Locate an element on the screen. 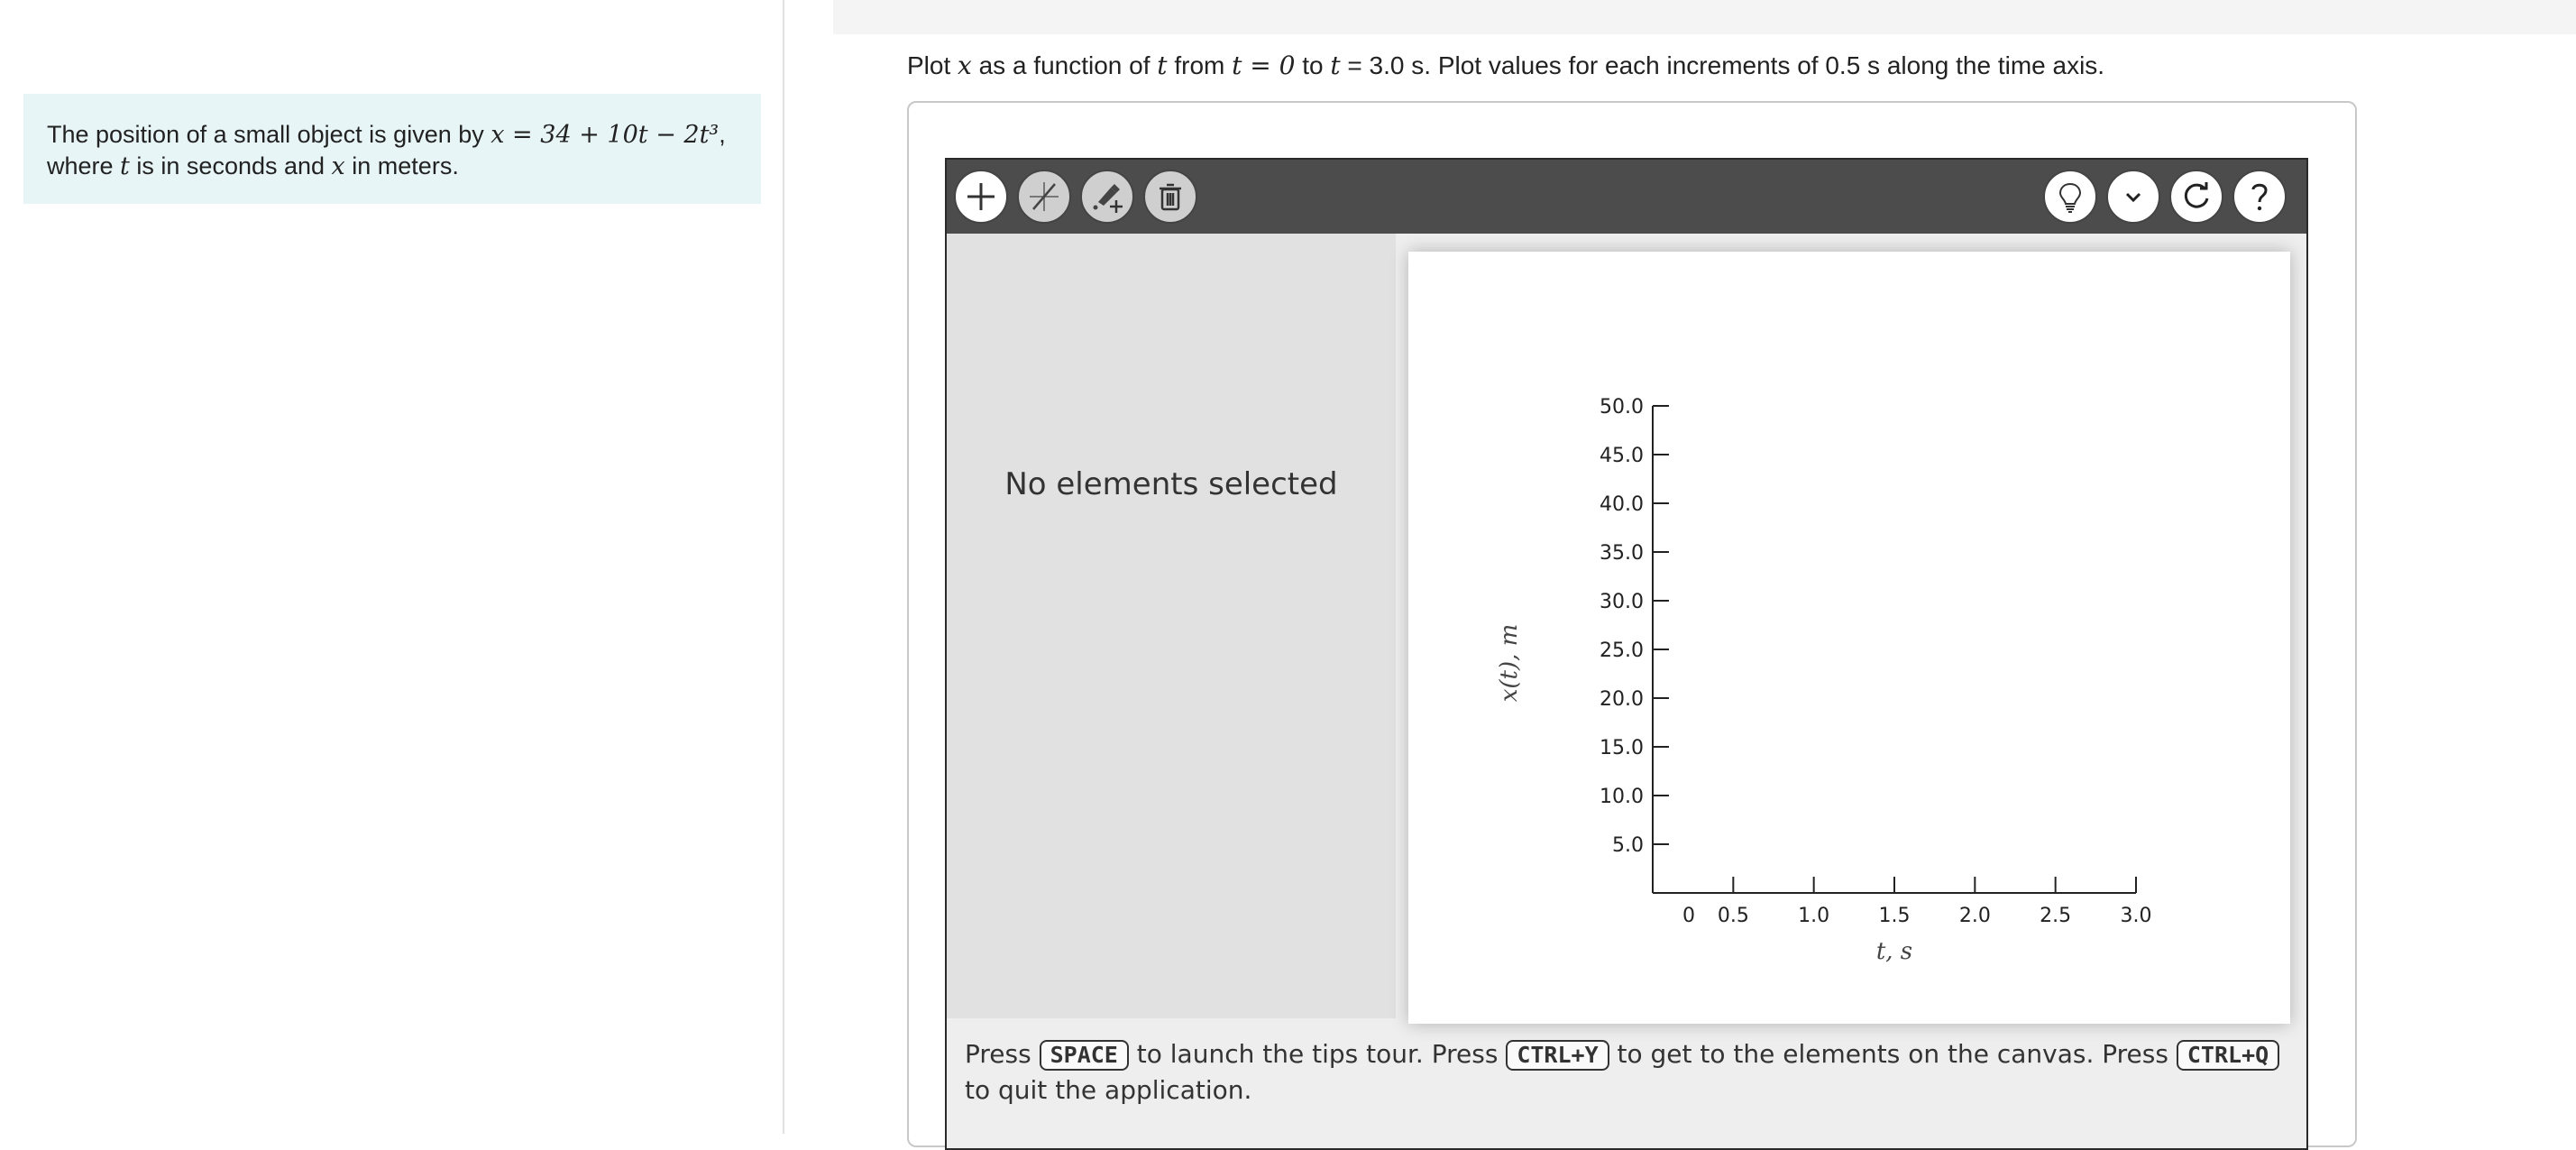  line-tool-icon is located at coordinates (1044, 196).